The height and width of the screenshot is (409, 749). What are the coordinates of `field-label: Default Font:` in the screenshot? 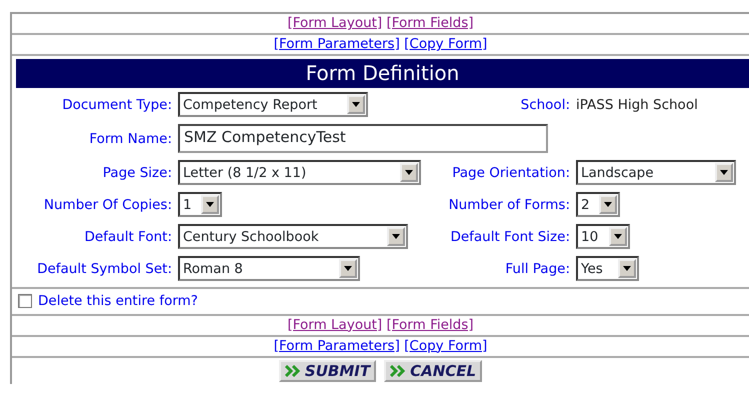 It's located at (127, 236).